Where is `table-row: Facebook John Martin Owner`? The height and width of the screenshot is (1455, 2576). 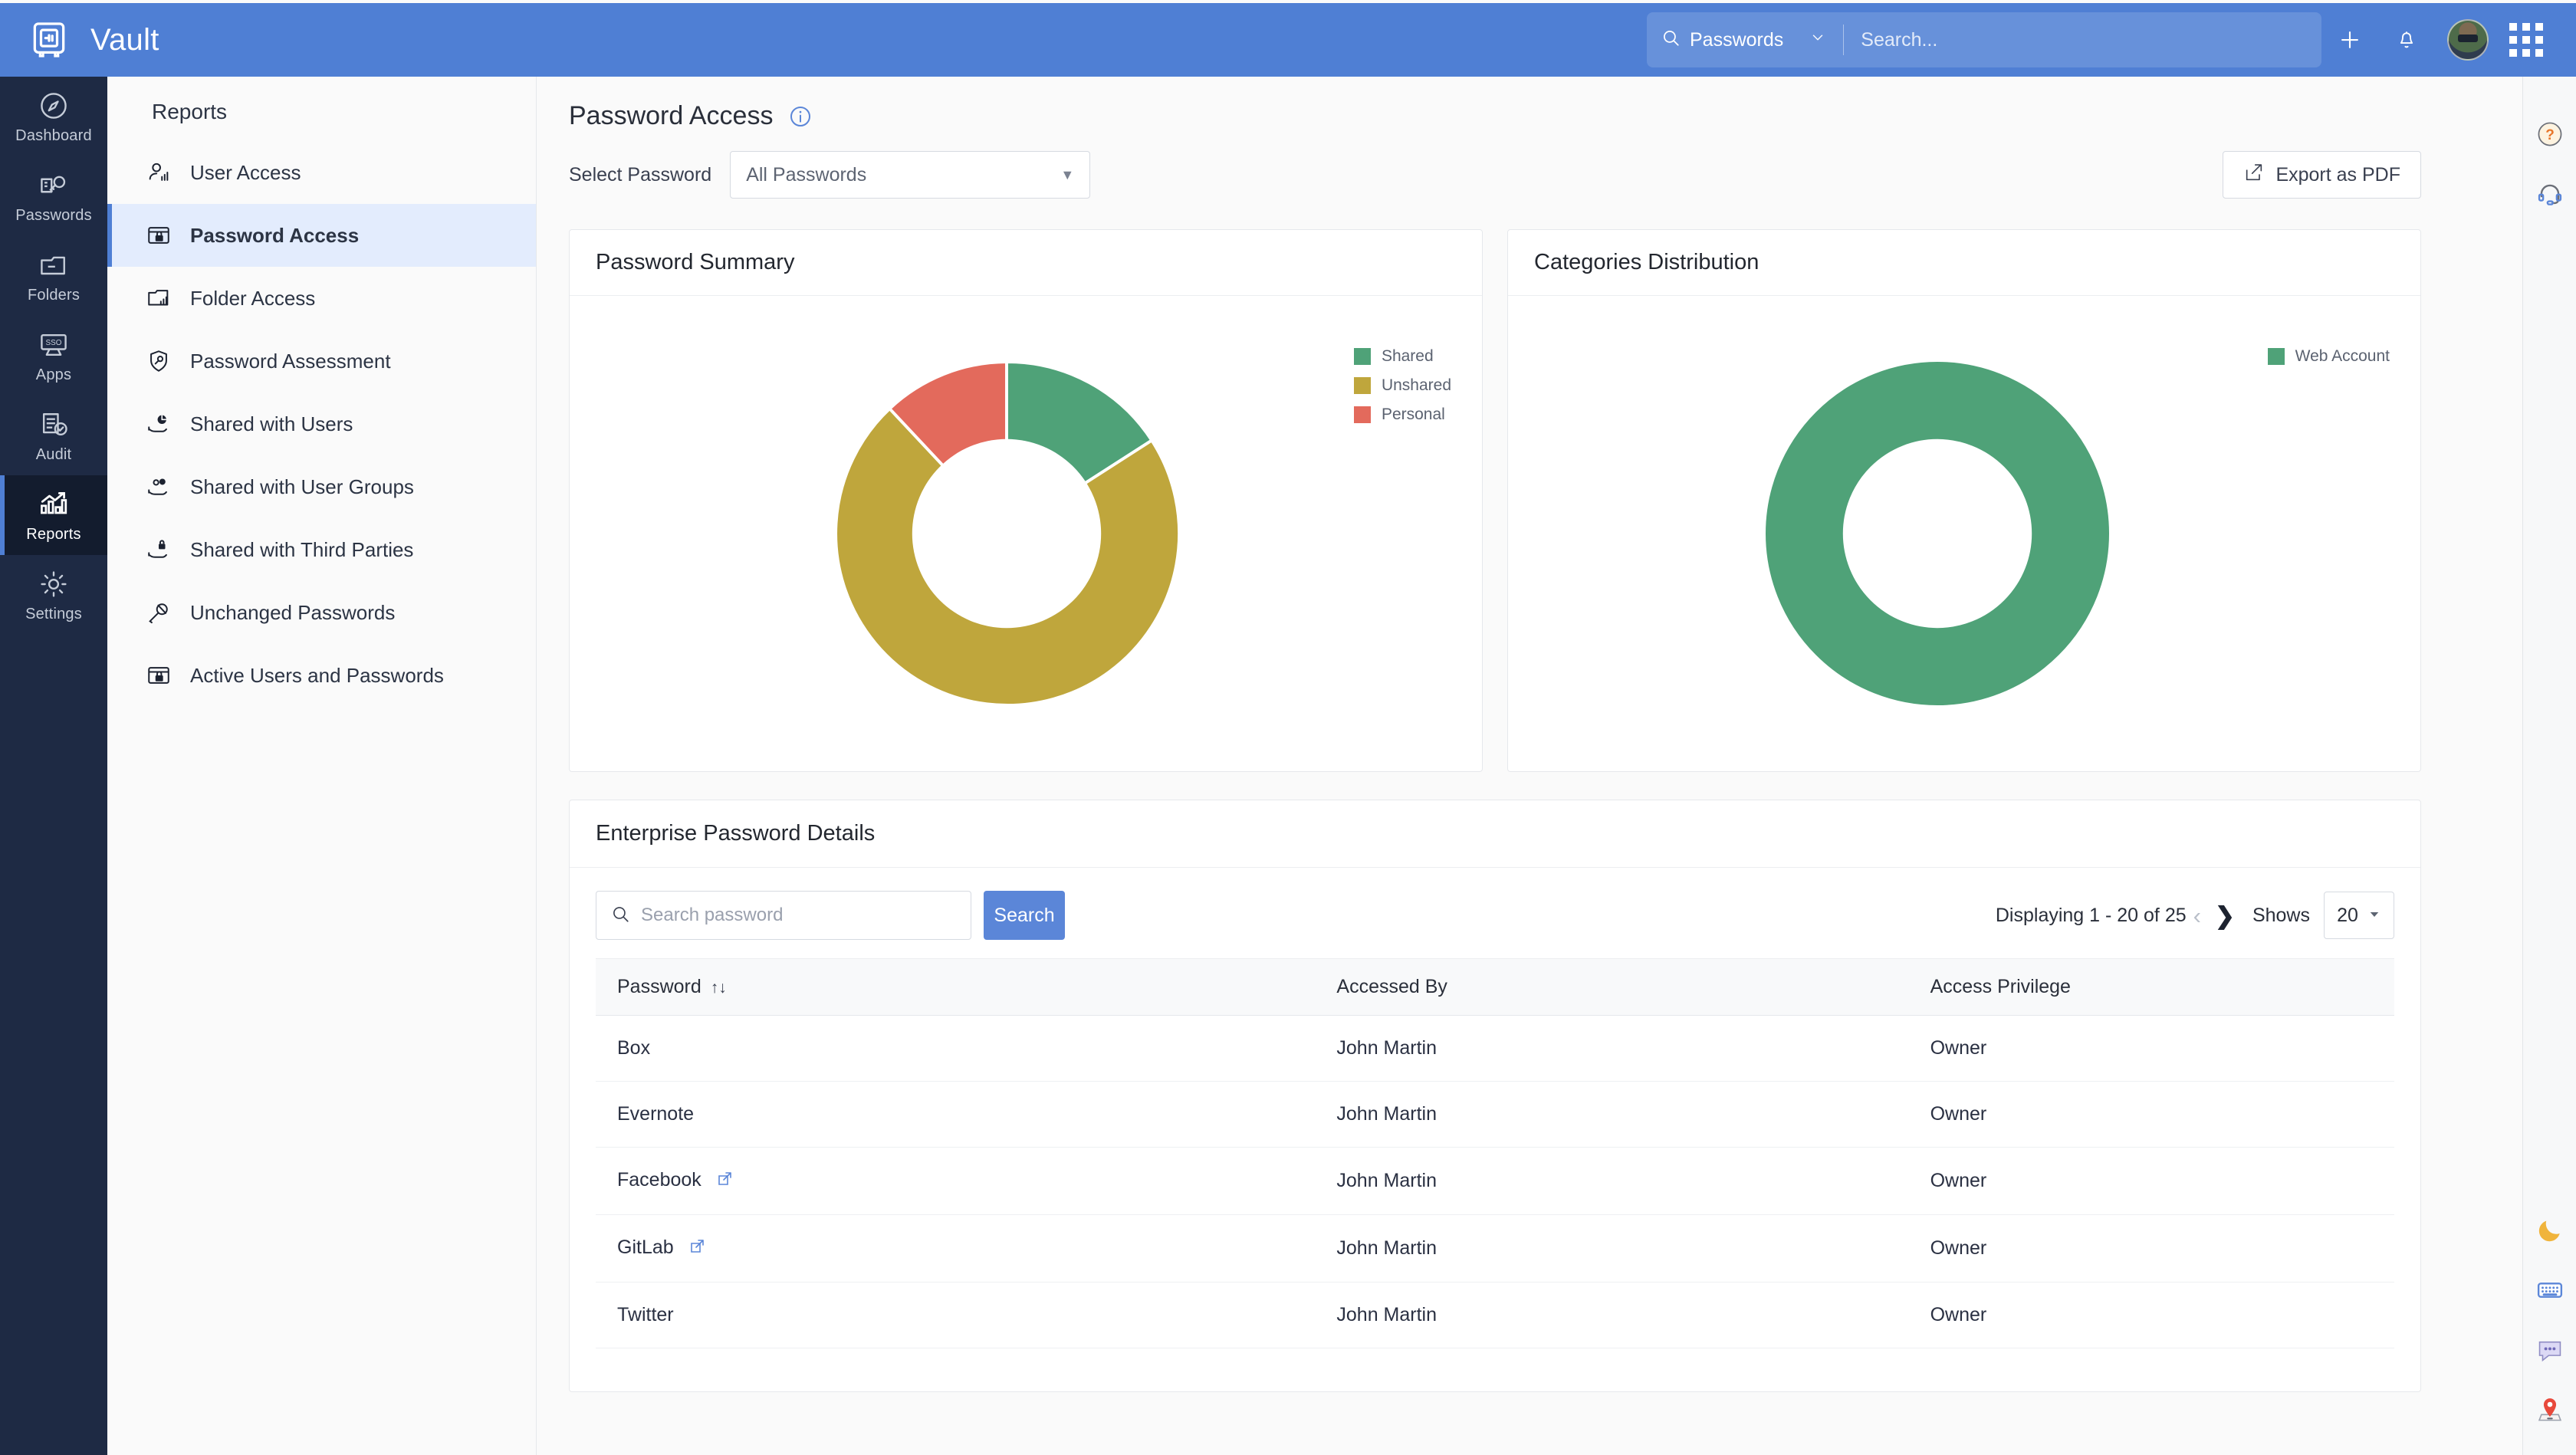 table-row: Facebook John Martin Owner is located at coordinates (1495, 1181).